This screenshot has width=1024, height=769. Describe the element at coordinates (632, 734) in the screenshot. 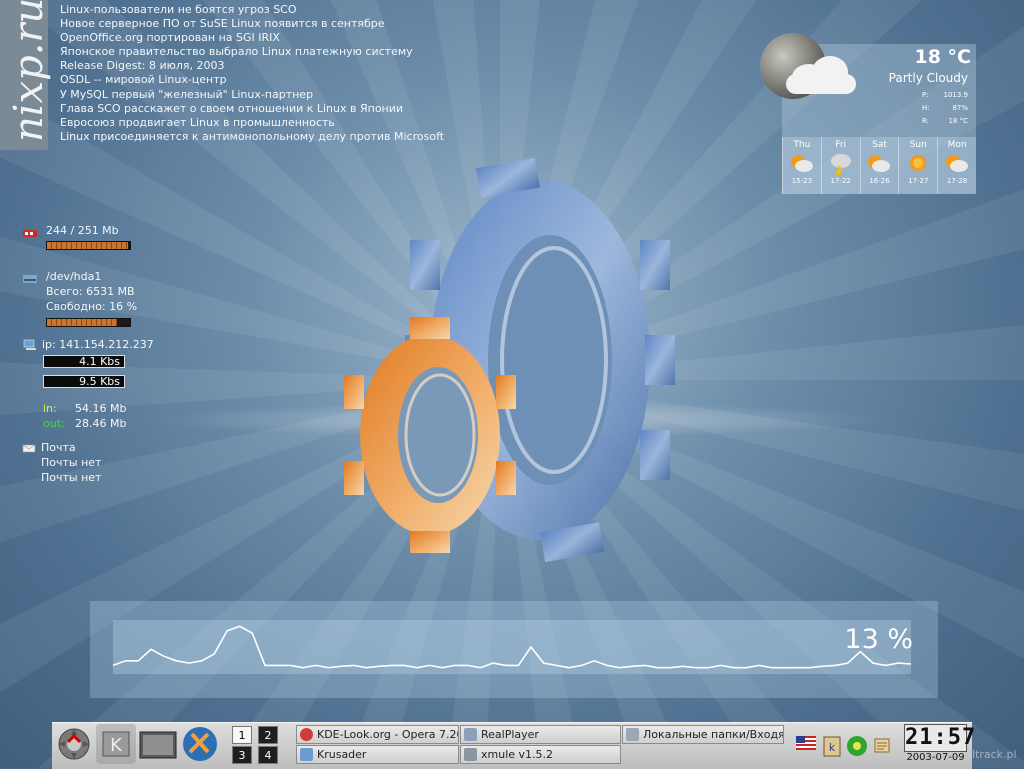

I see `kmail-icon` at that location.